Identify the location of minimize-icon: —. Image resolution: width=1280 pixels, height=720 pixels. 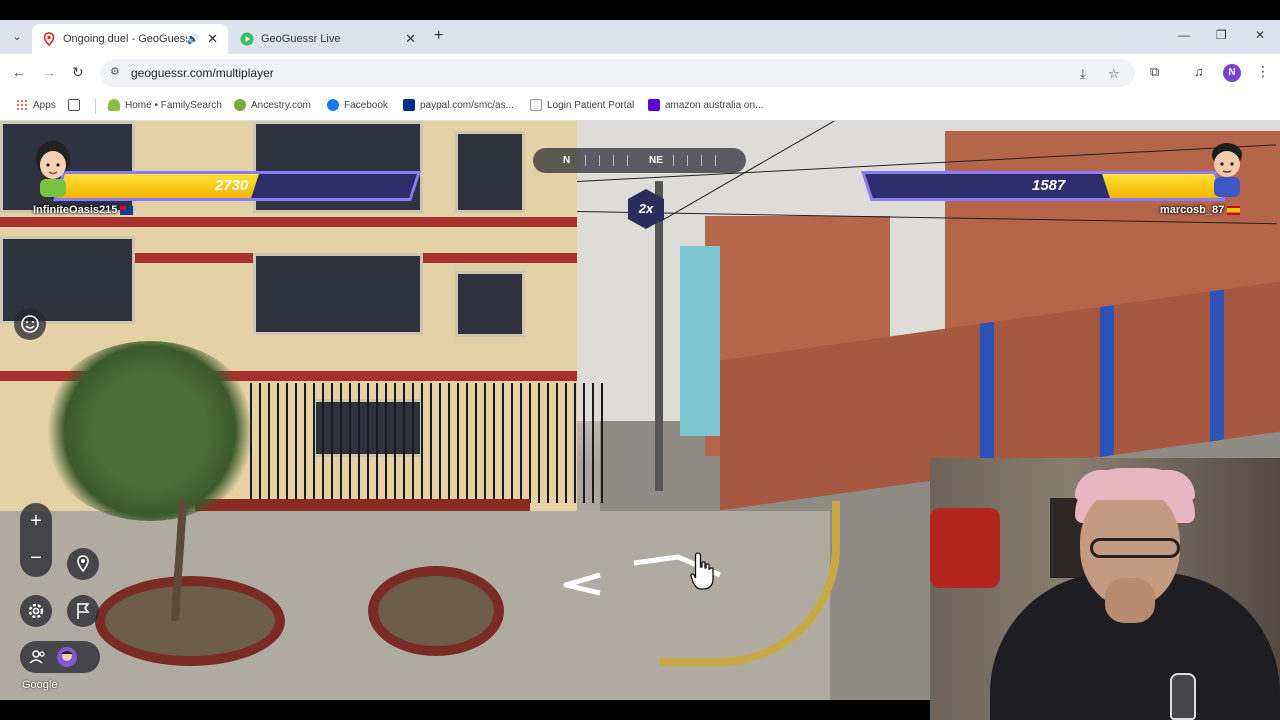
(1184, 35).